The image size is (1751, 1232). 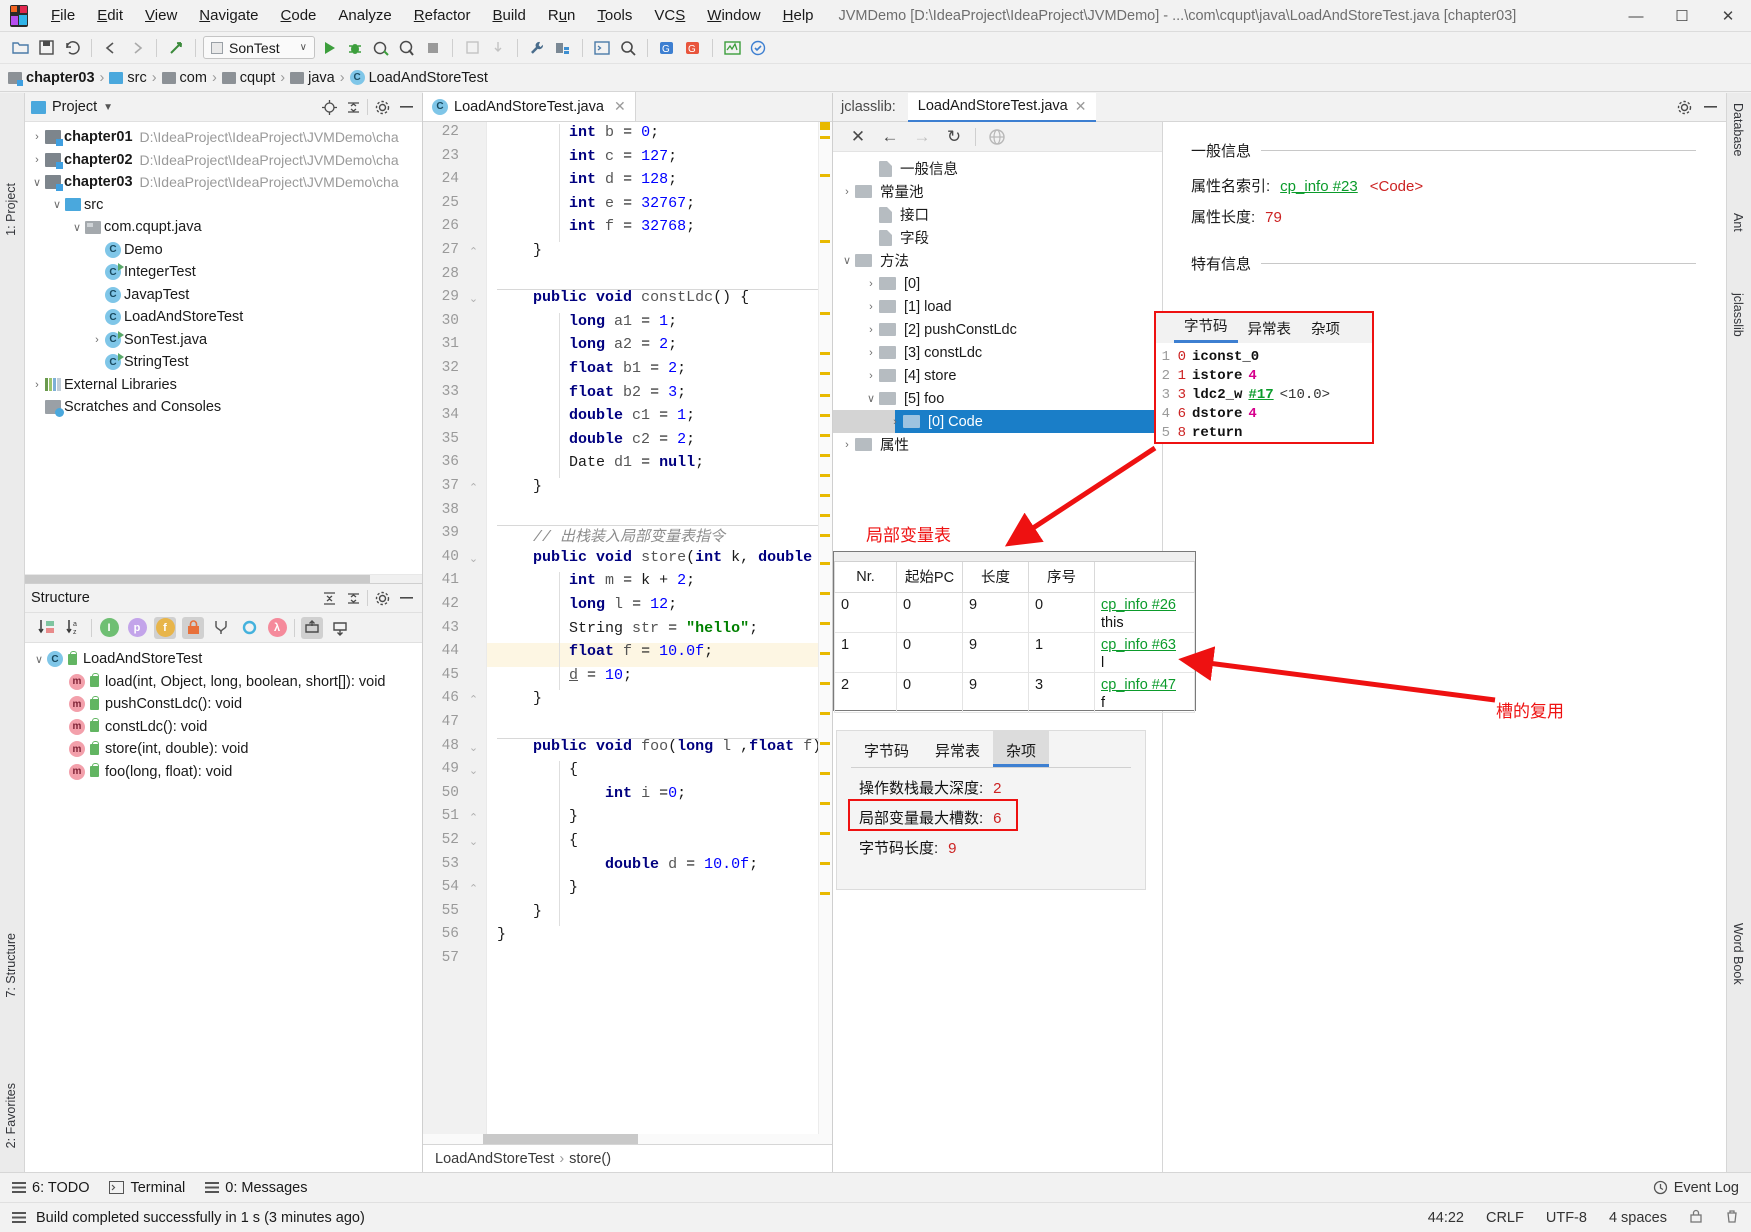 What do you see at coordinates (858, 137) in the screenshot?
I see `close-icon: ✕` at bounding box center [858, 137].